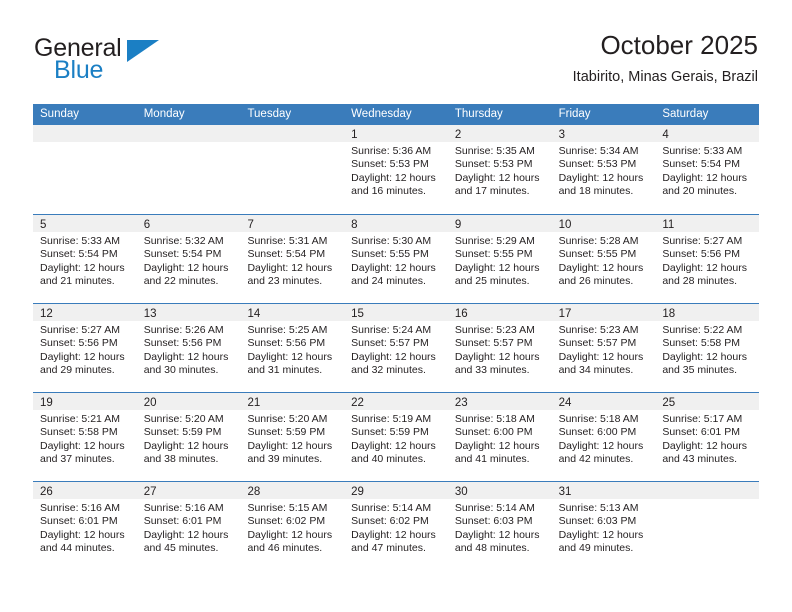 This screenshot has width=792, height=612. What do you see at coordinates (80, 330) in the screenshot?
I see `sunrise-text: Sunrise: 5:27 AM` at bounding box center [80, 330].